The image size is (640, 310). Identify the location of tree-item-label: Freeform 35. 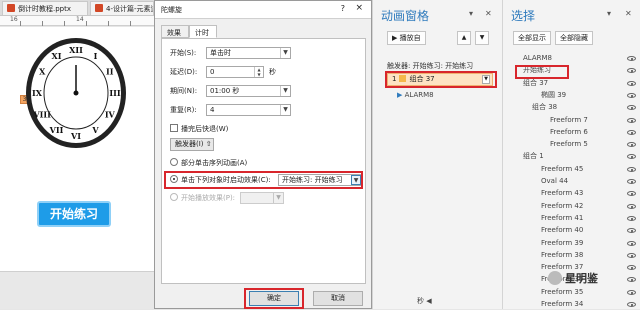
(562, 291).